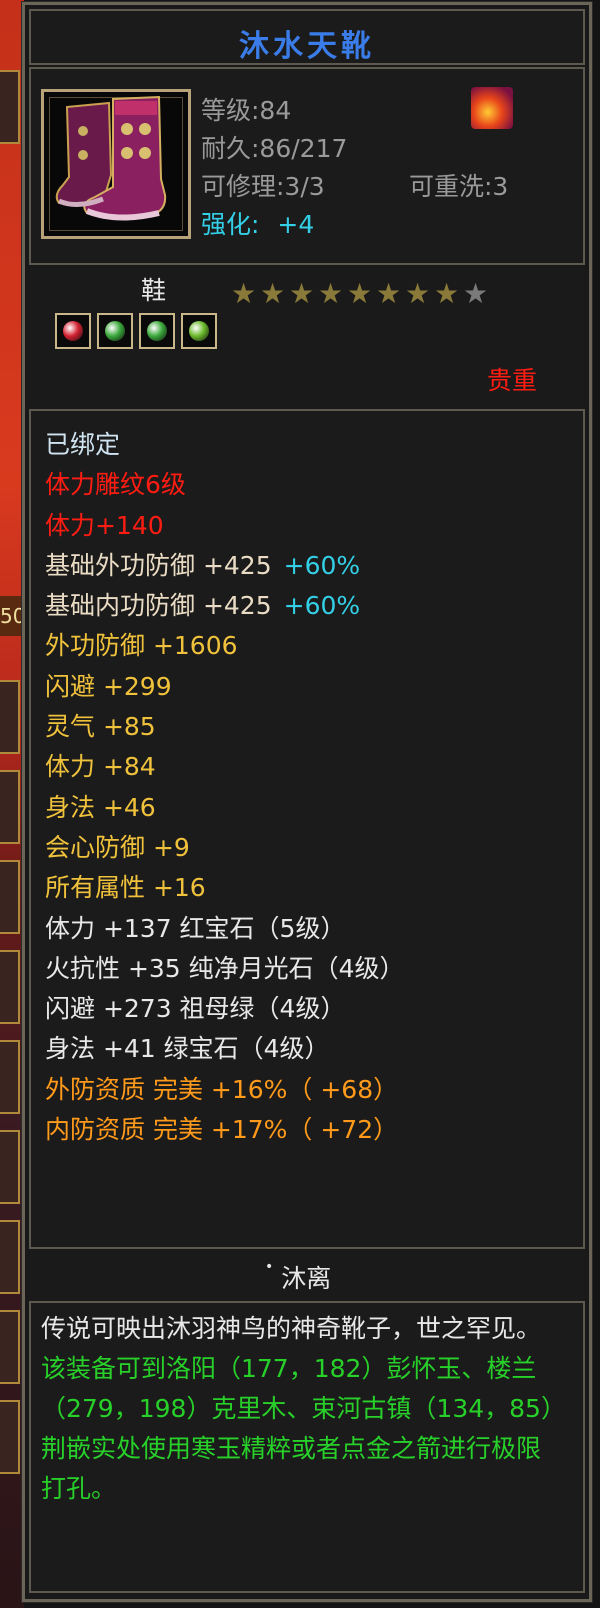 The height and width of the screenshot is (1608, 600). I want to click on rewash-label: 可重洗:3, so click(459, 186).